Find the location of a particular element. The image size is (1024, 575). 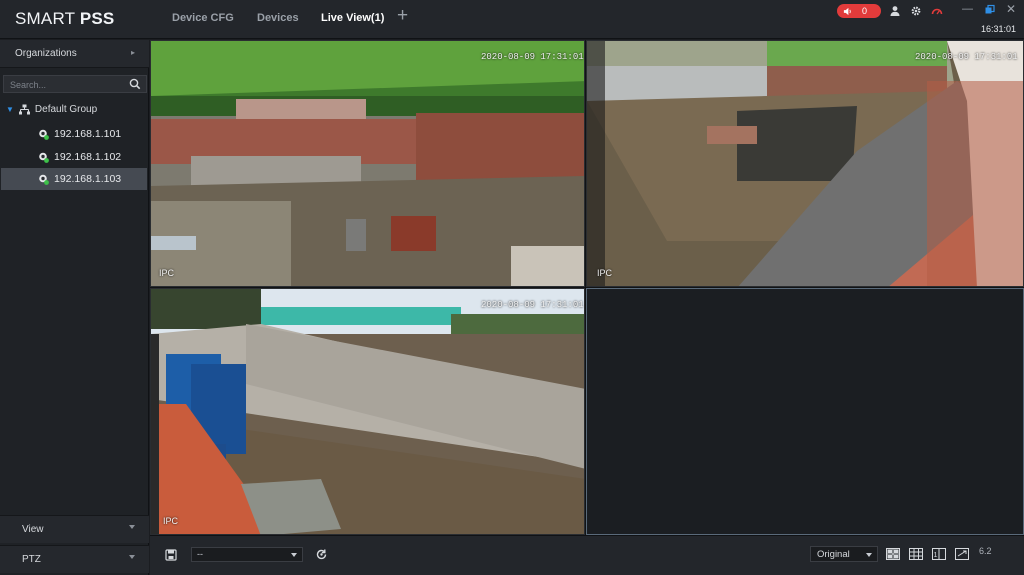

aspect-ratio-select: Original is located at coordinates (844, 554).